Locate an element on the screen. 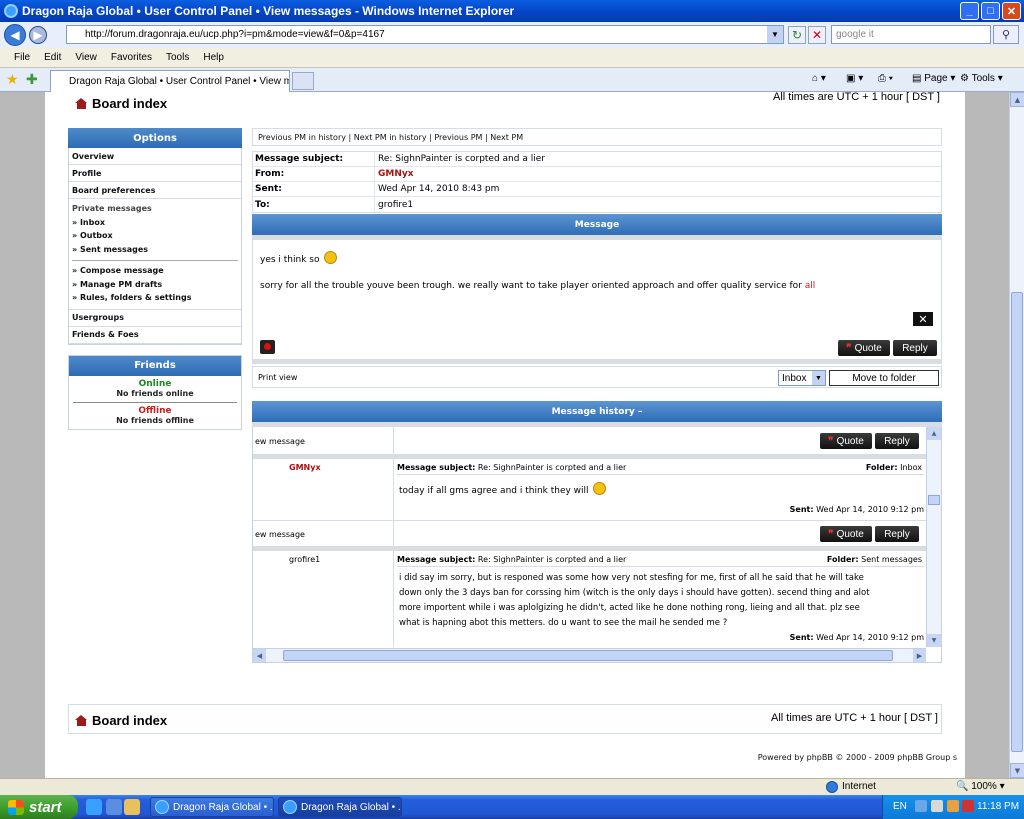  folder-quicklaunch-icon is located at coordinates (132, 807).